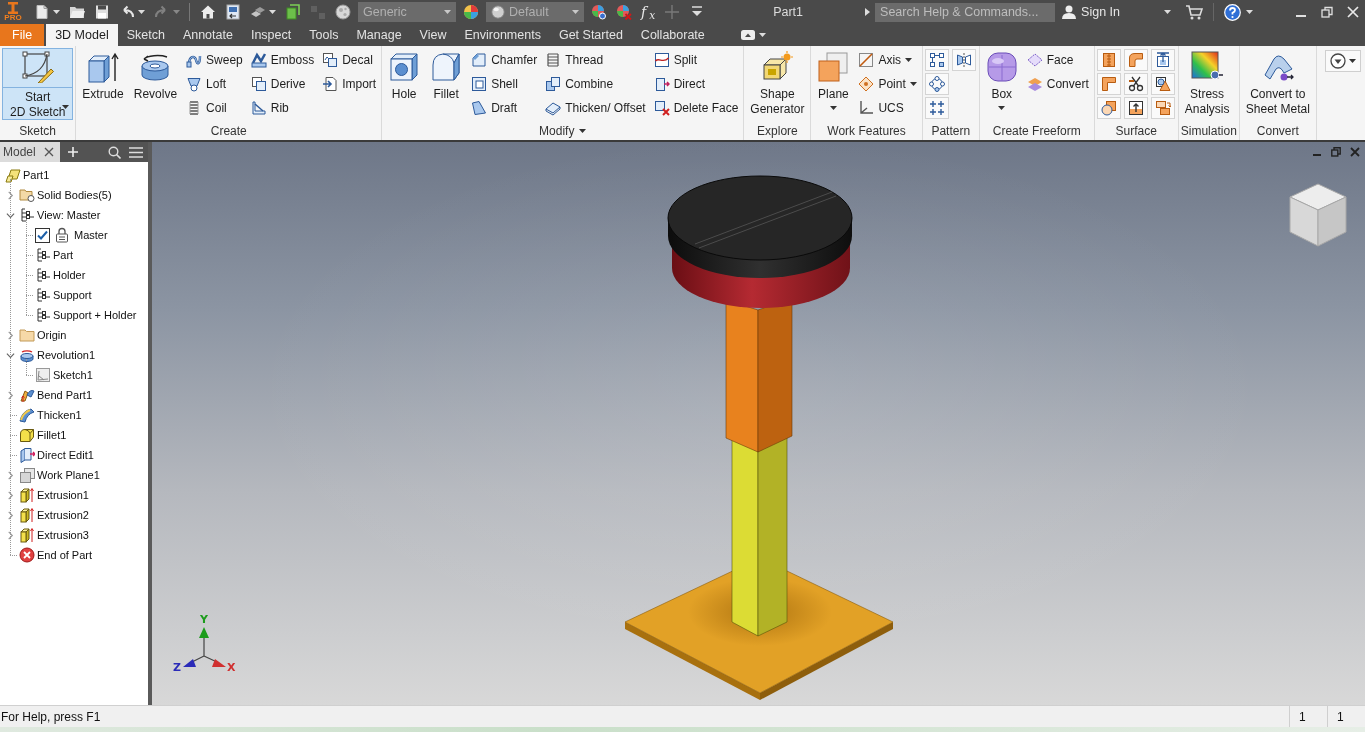 Image resolution: width=1365 pixels, height=732 pixels. Describe the element at coordinates (504, 108) in the screenshot. I see `draft-button: Draft` at that location.